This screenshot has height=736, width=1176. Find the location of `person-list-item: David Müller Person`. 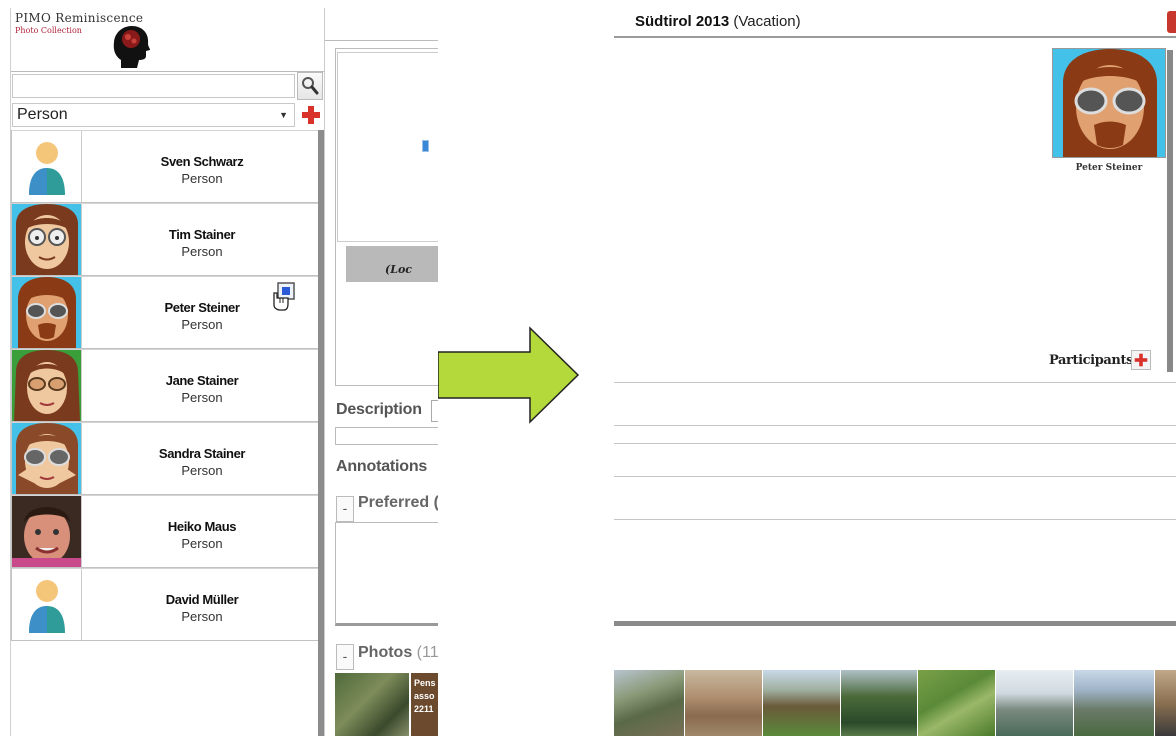

person-list-item: David Müller Person is located at coordinates (165, 604).